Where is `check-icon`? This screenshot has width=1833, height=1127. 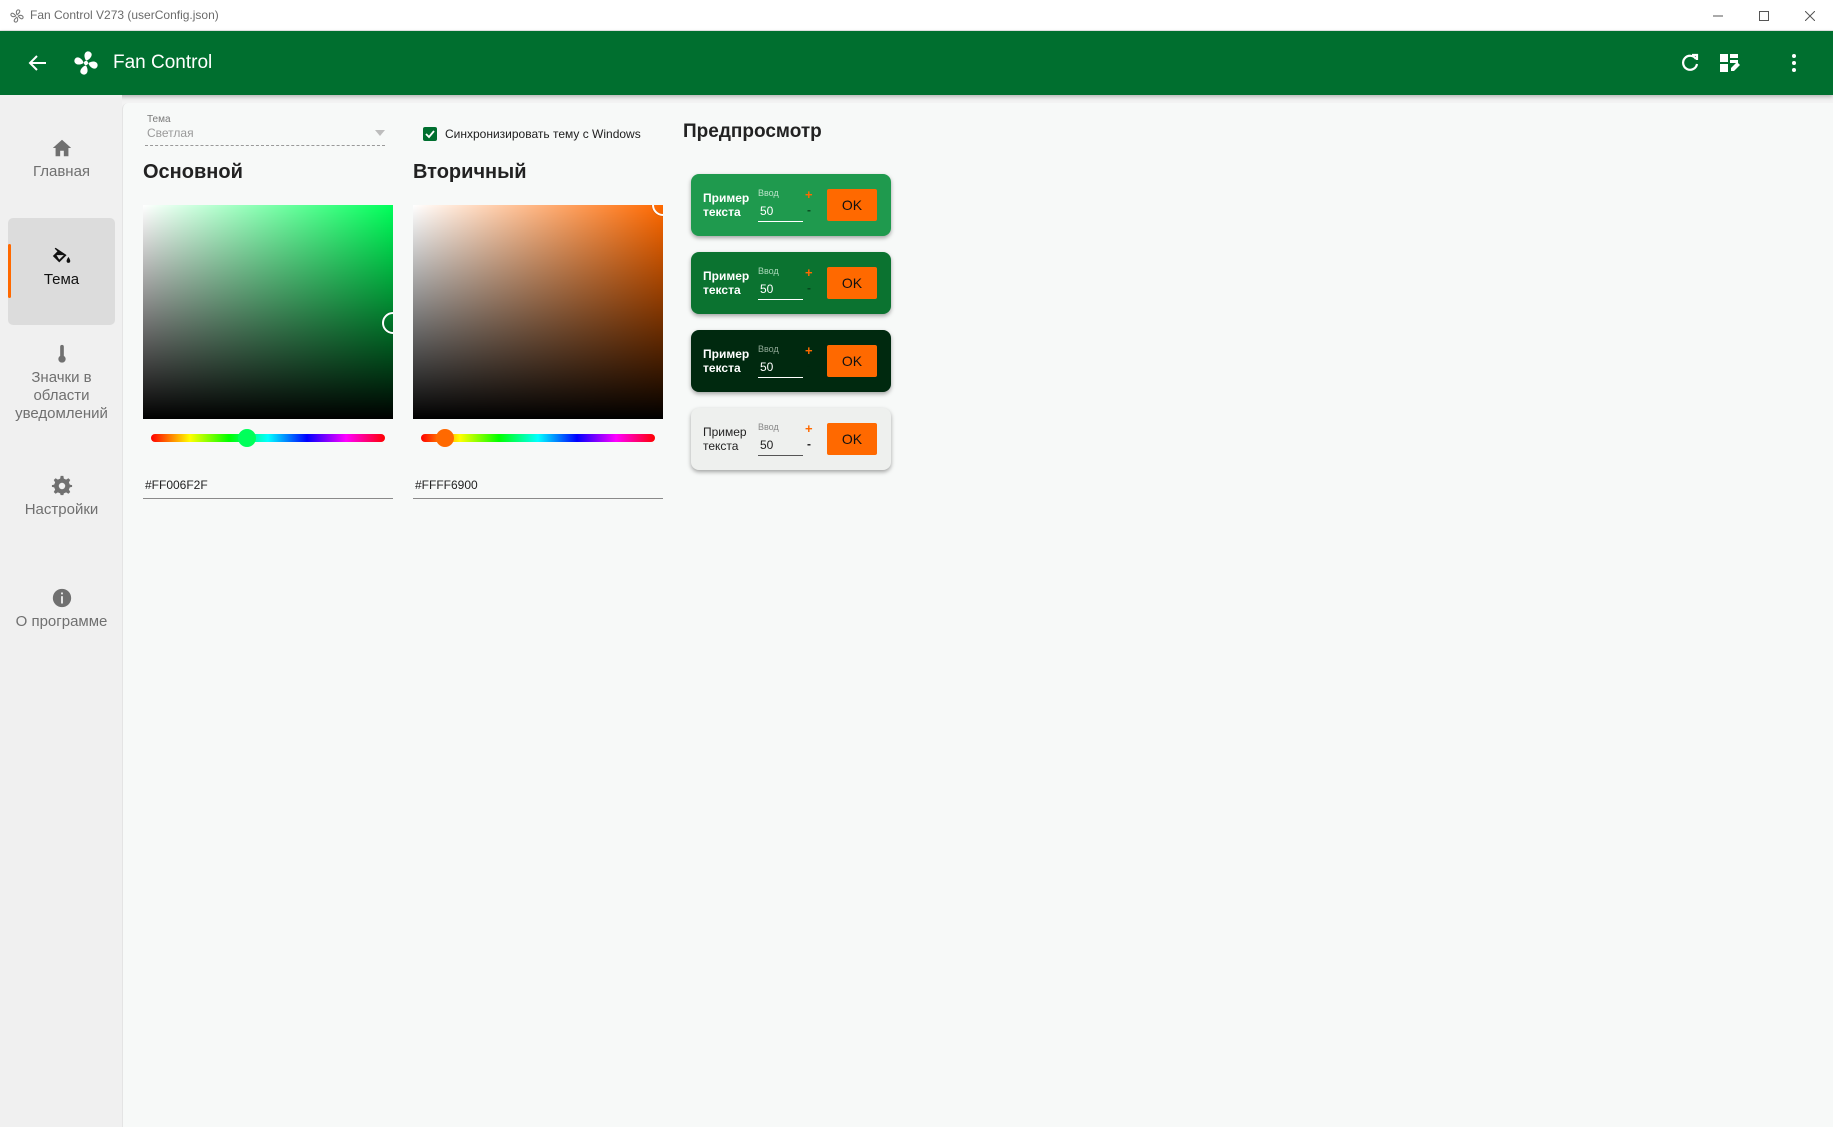 check-icon is located at coordinates (430, 134).